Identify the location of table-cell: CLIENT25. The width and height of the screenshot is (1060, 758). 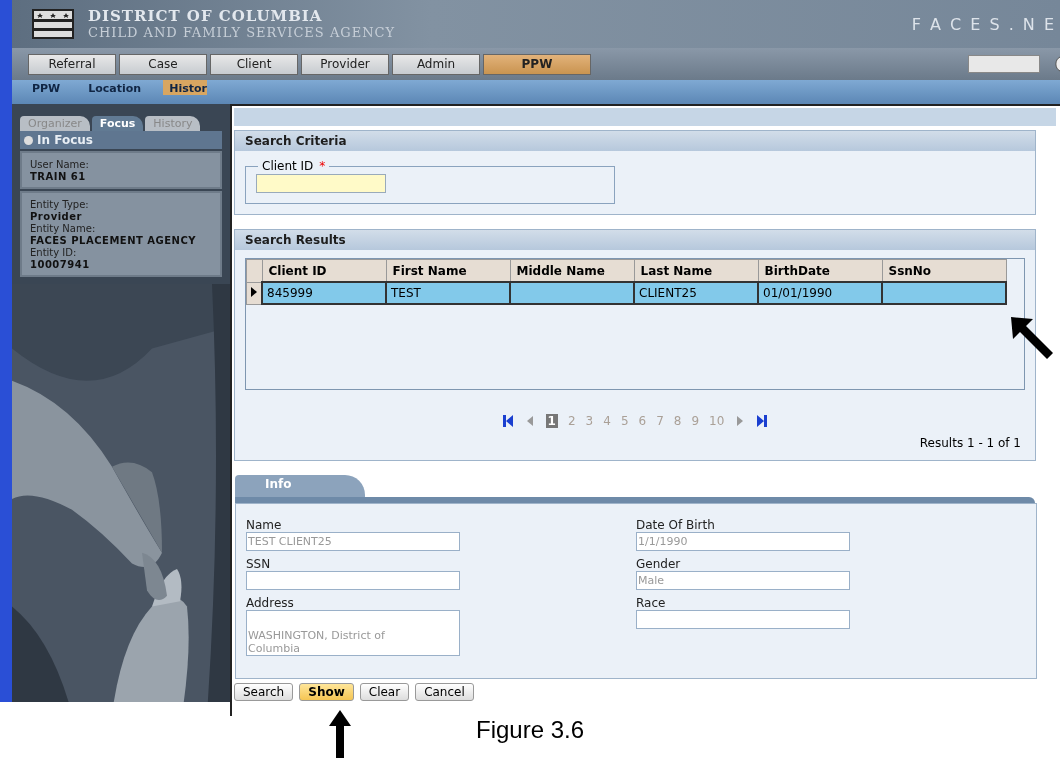
(696, 293).